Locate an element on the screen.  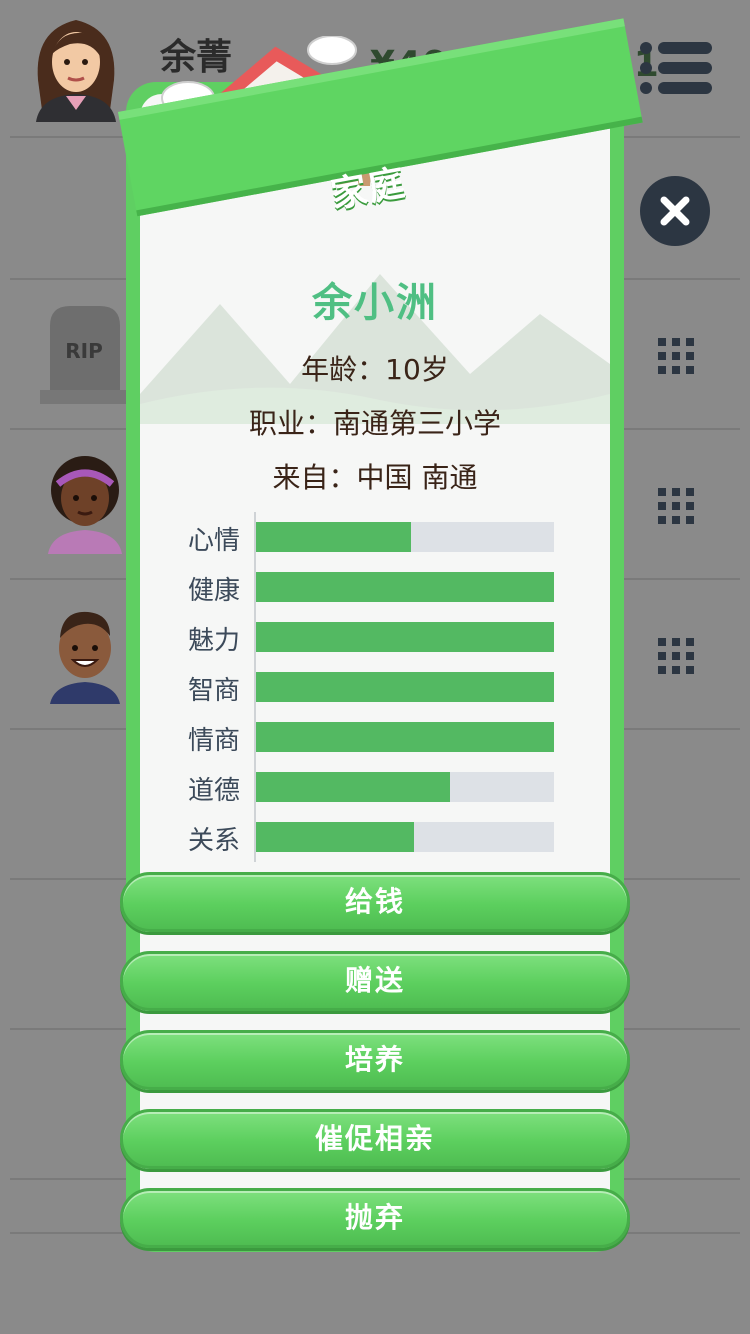
member-origin: 来自：中国 南通 is located at coordinates (375, 477).